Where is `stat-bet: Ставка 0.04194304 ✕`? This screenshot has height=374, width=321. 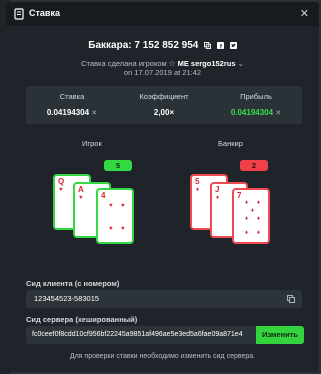
stat-bet: Ставка 0.04194304 ✕ is located at coordinates (72, 104).